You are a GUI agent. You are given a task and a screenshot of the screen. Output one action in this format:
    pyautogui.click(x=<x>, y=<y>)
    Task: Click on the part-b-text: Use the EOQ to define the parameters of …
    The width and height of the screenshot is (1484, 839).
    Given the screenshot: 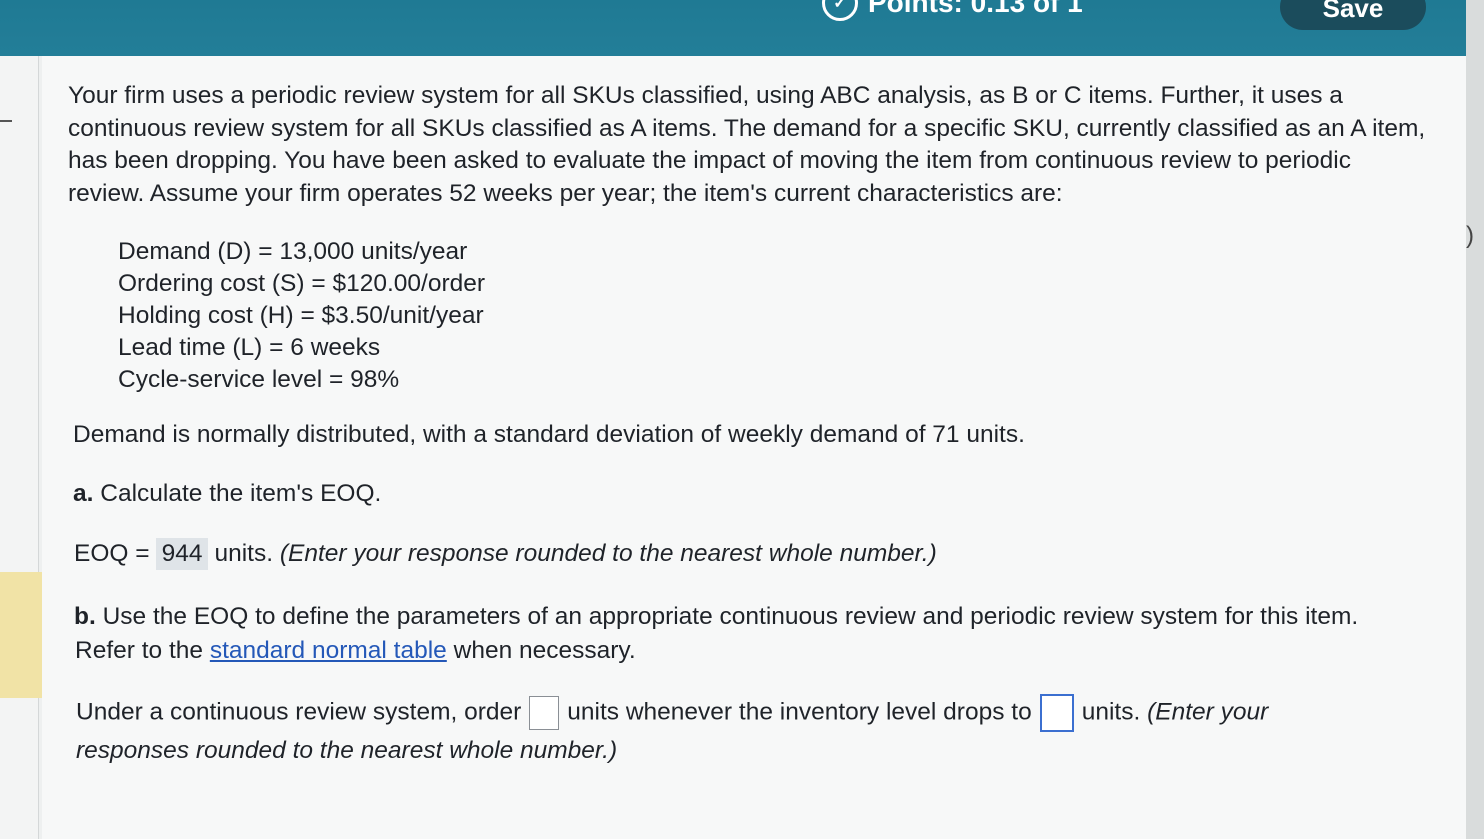 What is the action you would take?
    pyautogui.click(x=730, y=616)
    